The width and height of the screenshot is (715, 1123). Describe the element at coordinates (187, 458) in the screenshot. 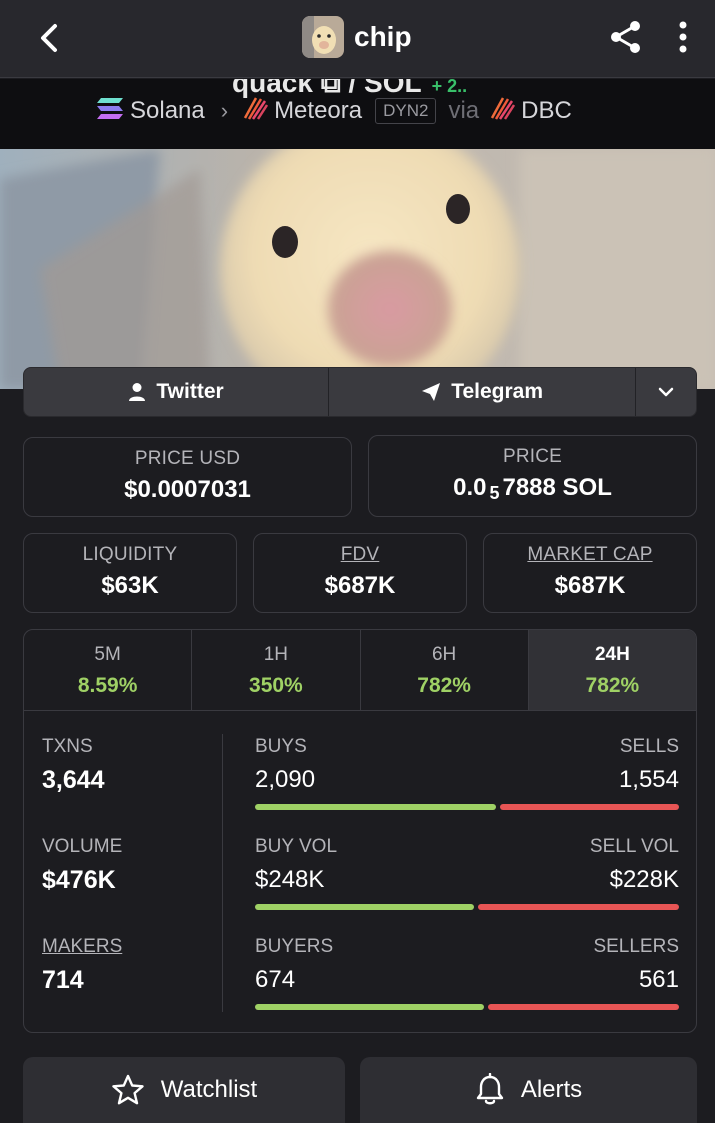

I see `price-usd-label: PRICE USD` at that location.